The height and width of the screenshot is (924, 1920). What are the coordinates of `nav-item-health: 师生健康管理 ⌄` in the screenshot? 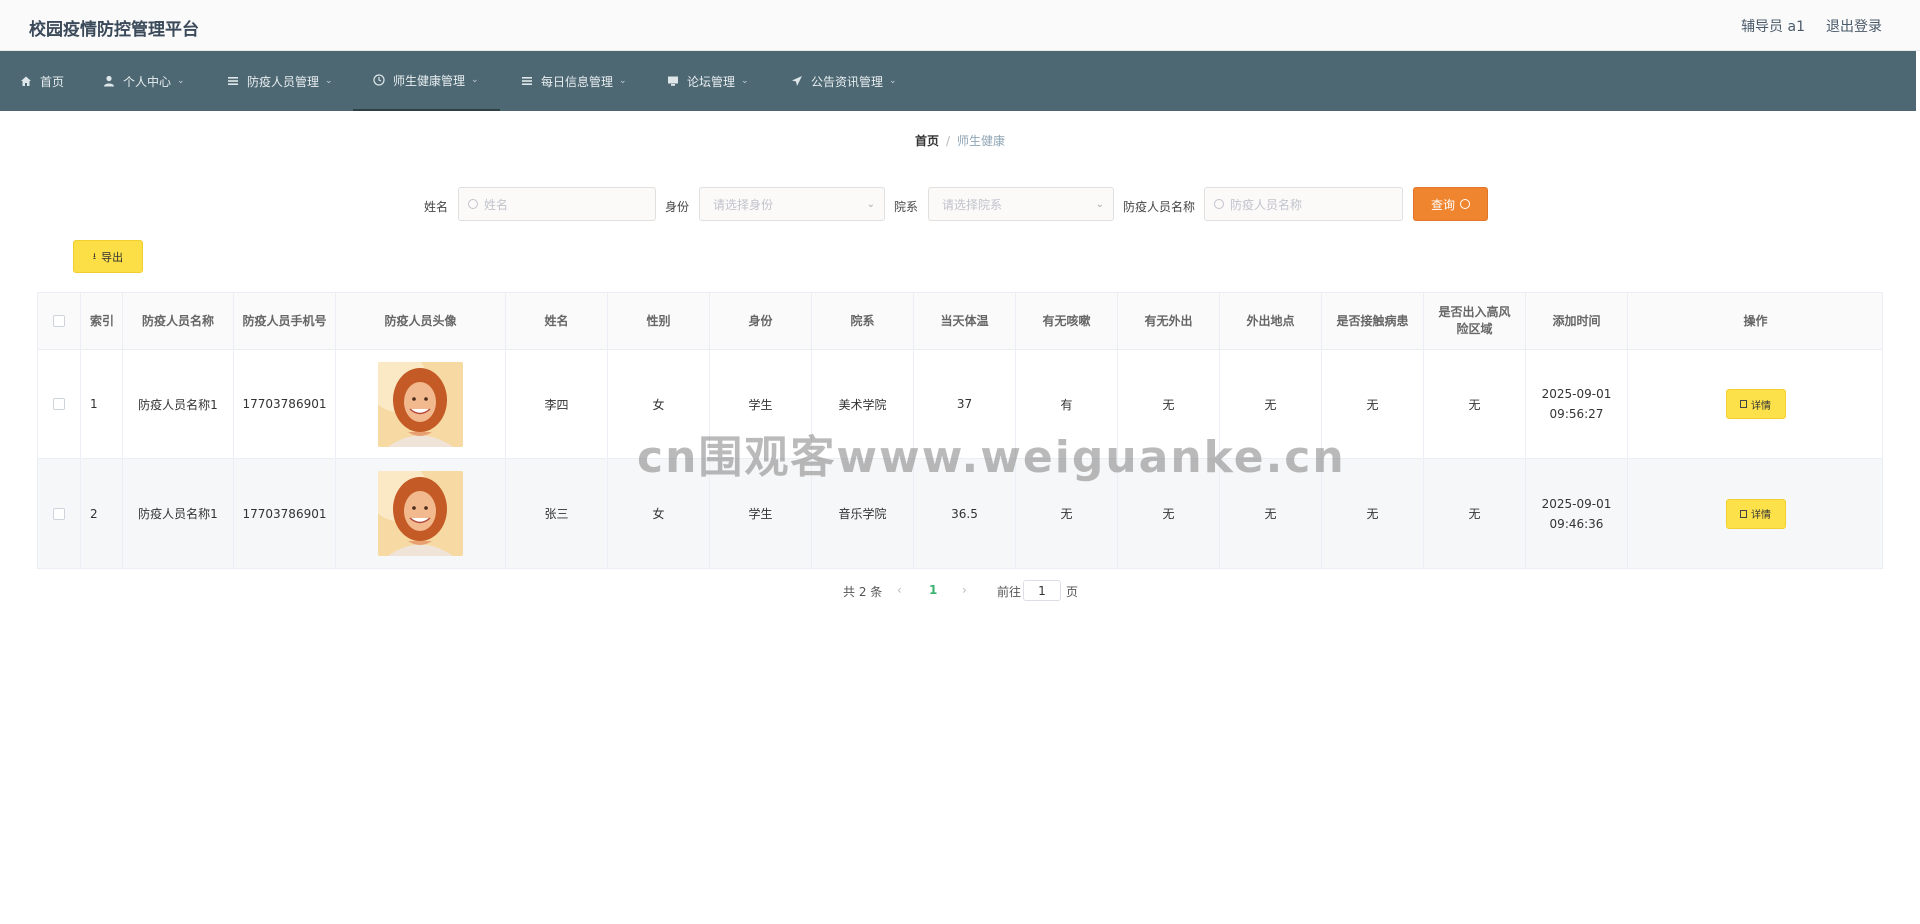 It's located at (426, 81).